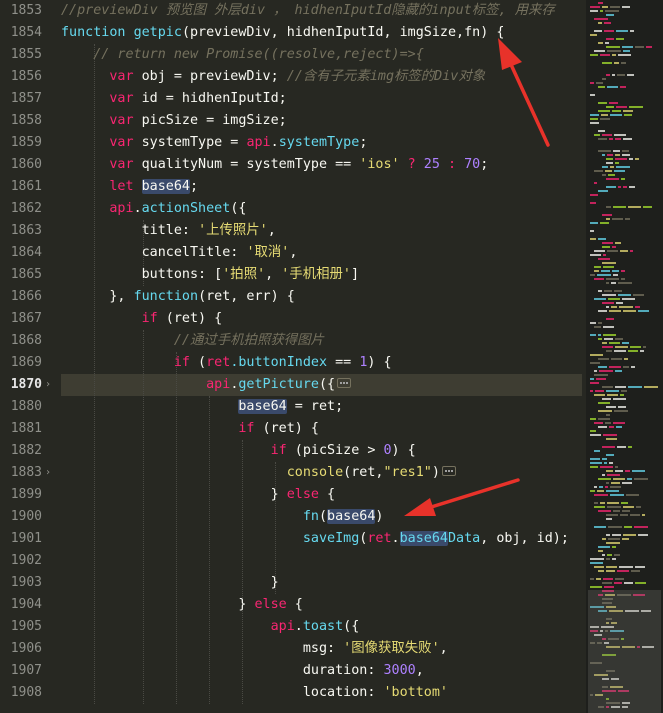 This screenshot has height=713, width=663. Describe the element at coordinates (170, 583) in the screenshot. I see `code-line: }` at that location.